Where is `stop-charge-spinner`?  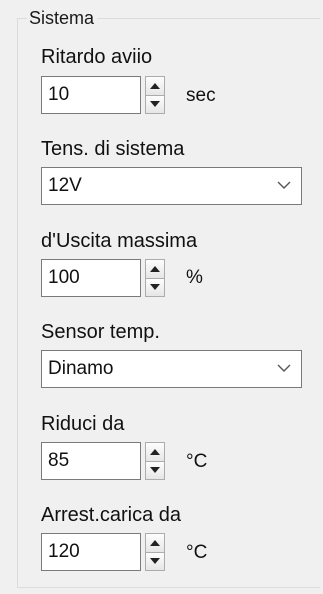
stop-charge-spinner is located at coordinates (155, 552).